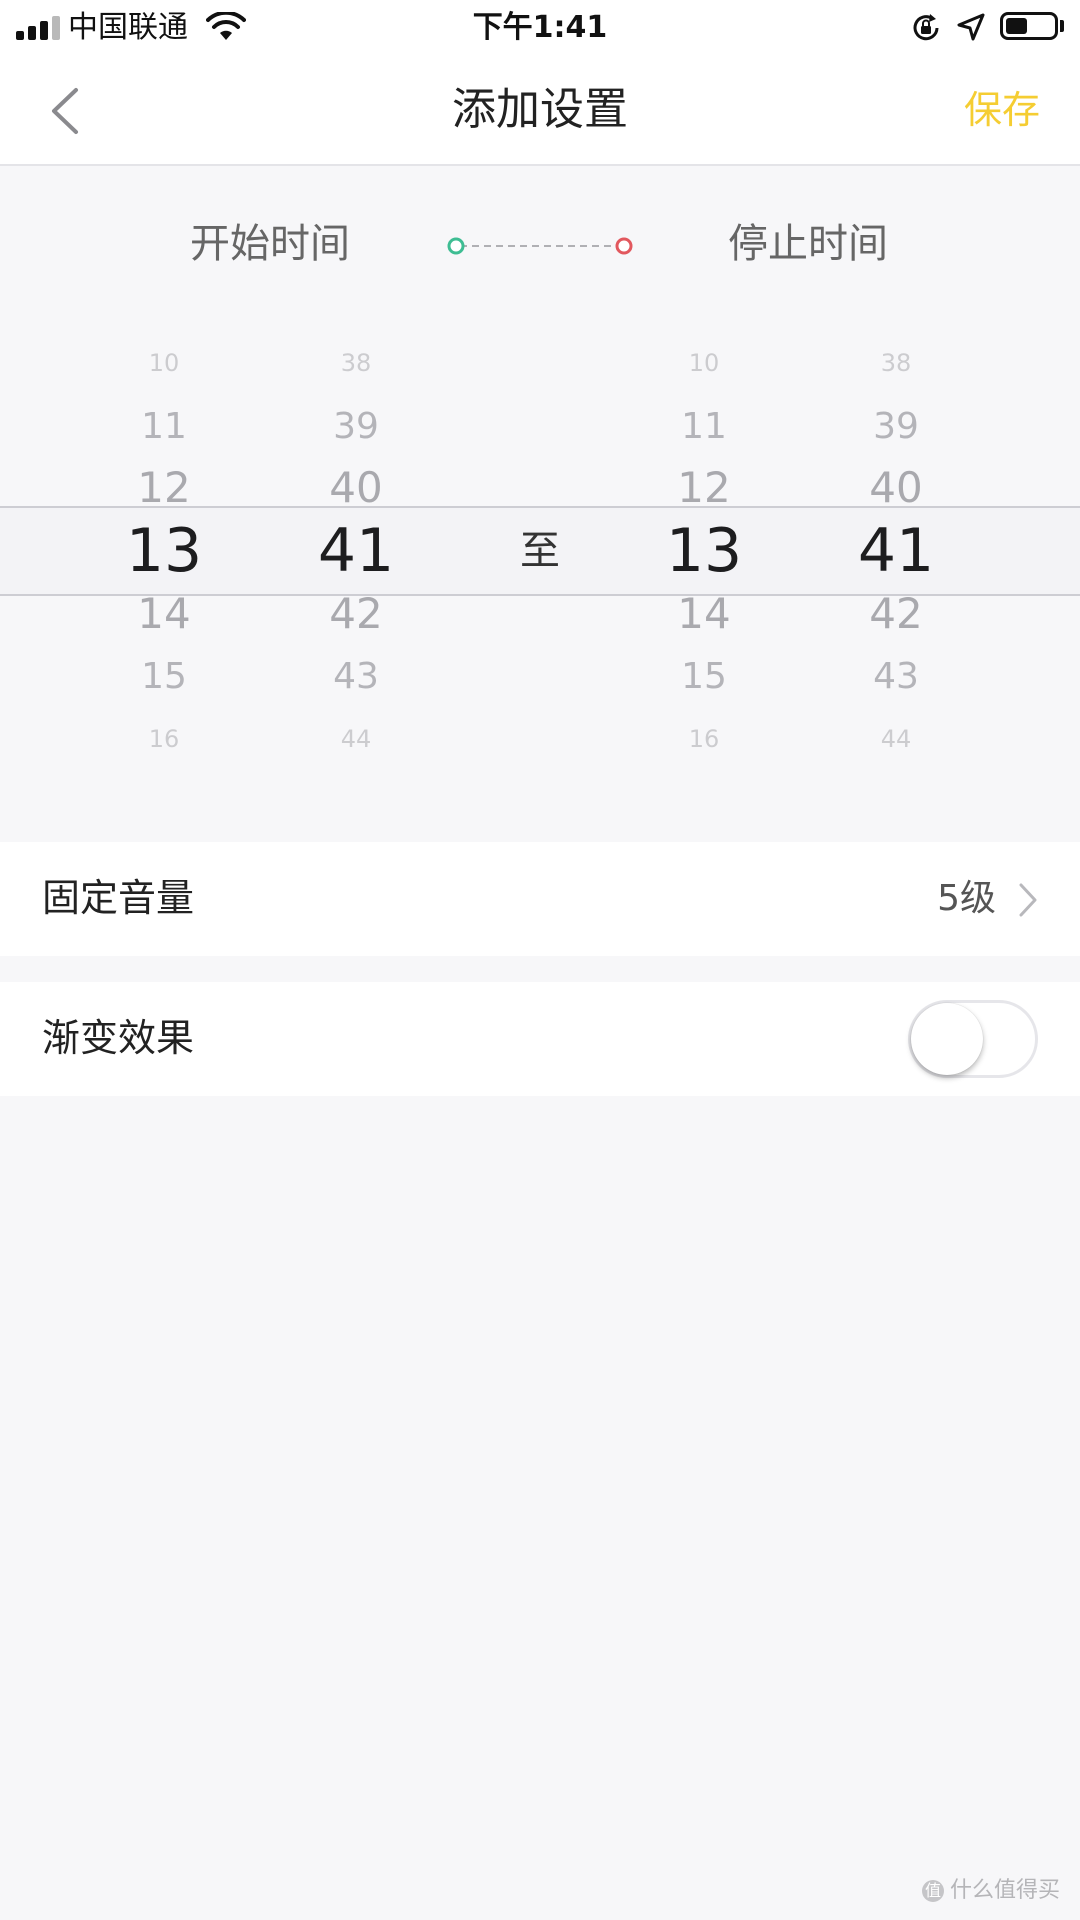 The image size is (1080, 1920). Describe the element at coordinates (540, 899) in the screenshot. I see `volume-row: 固定音量 5级` at that location.